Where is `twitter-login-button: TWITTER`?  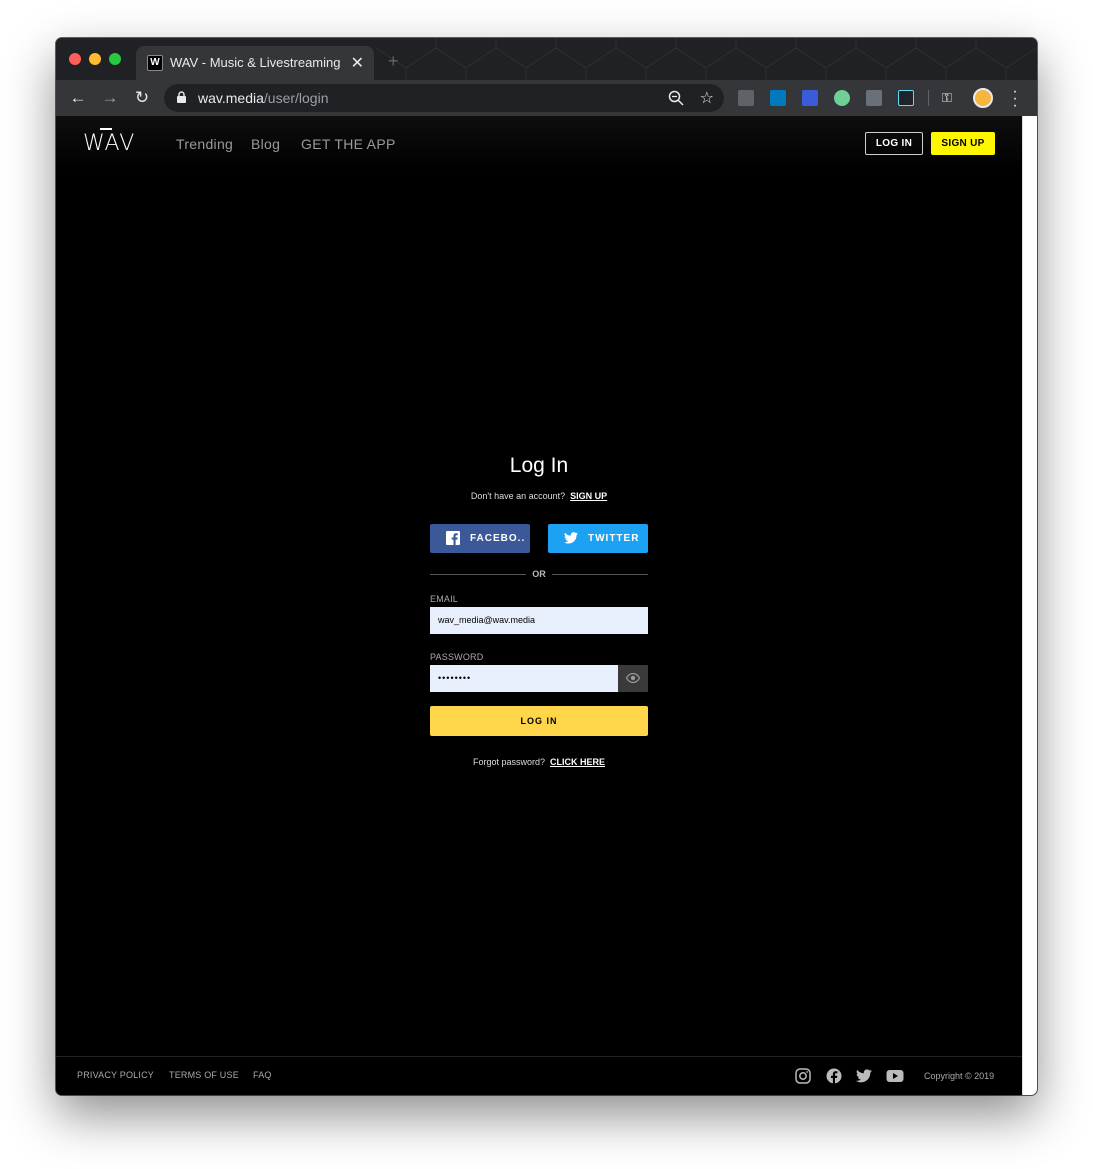 twitter-login-button: TWITTER is located at coordinates (598, 538).